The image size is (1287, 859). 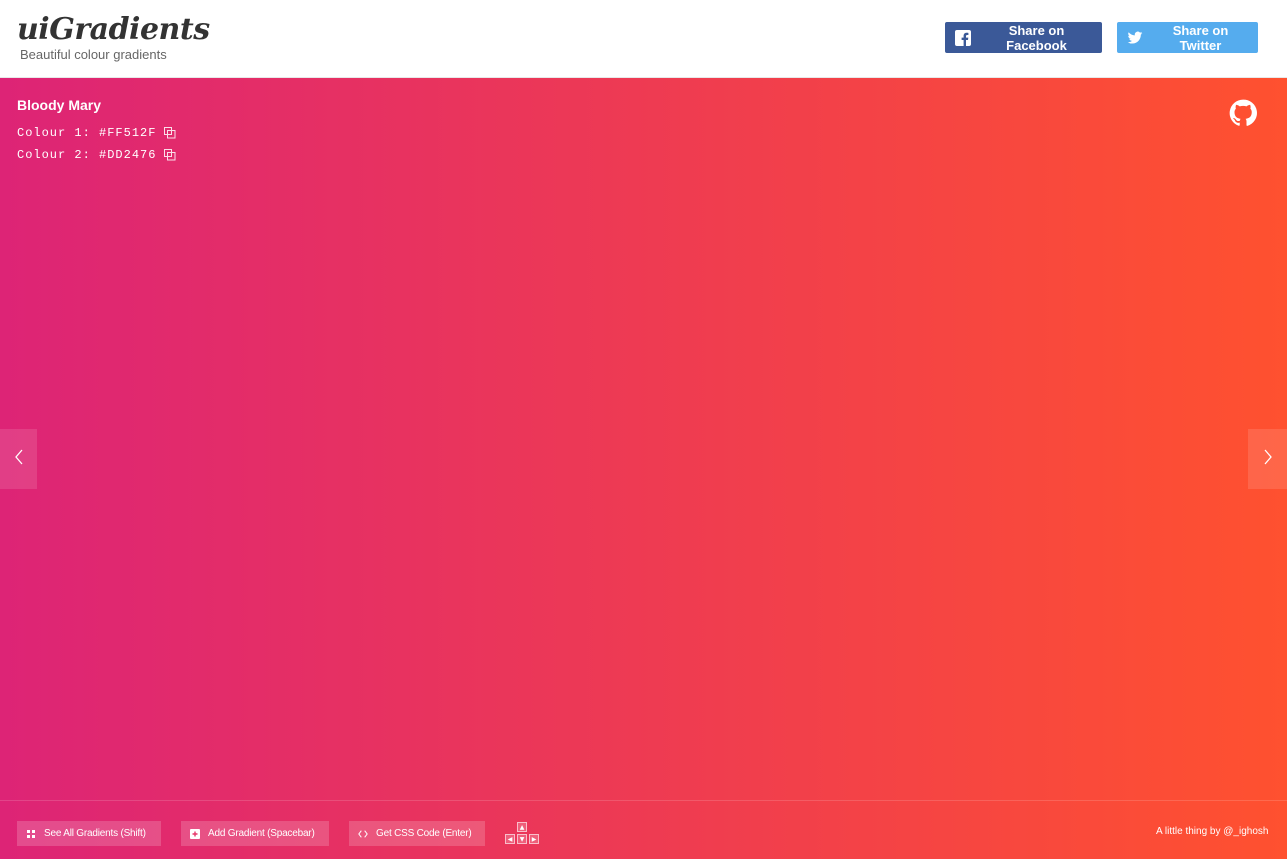 What do you see at coordinates (522, 827) in the screenshot?
I see `key-up: ▲` at bounding box center [522, 827].